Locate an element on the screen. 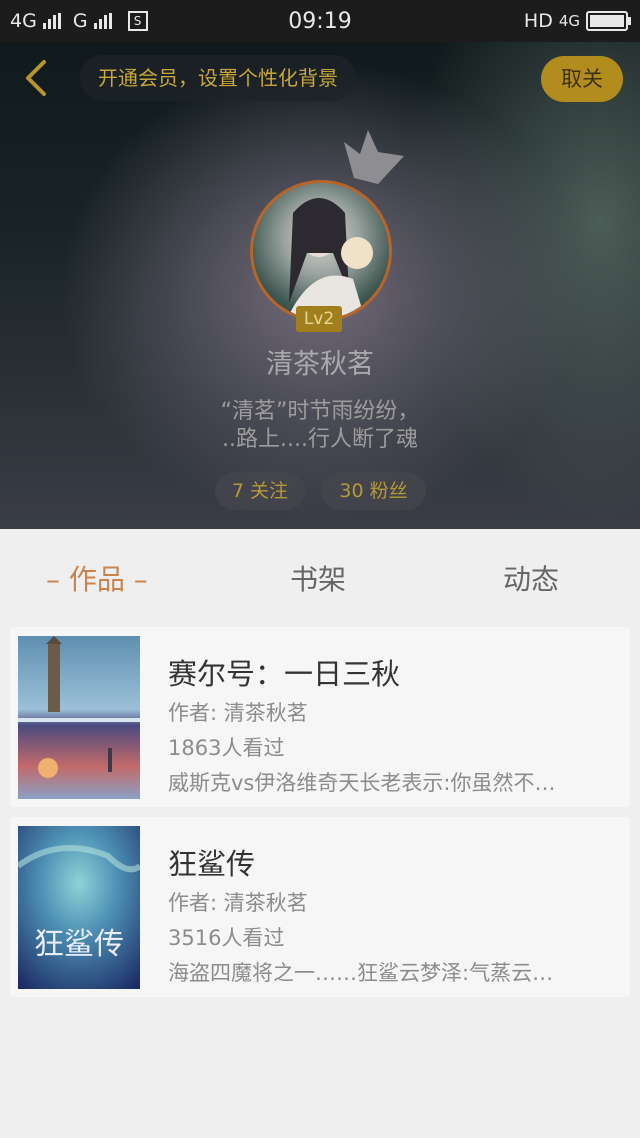  level-badge: Lv2 is located at coordinates (319, 319).